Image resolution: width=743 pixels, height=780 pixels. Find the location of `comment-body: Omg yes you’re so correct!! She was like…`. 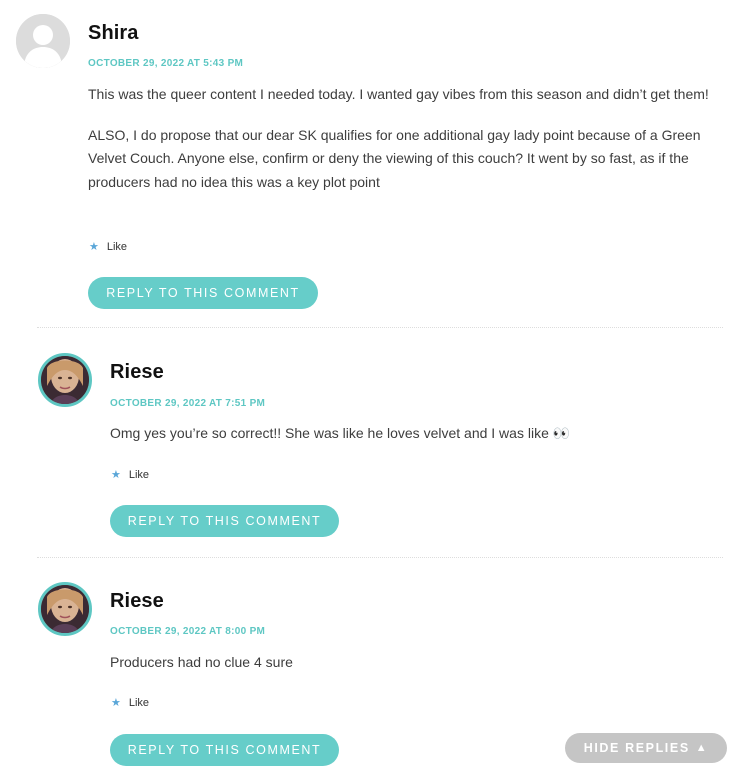

comment-body: Omg yes you’re so correct!! She was like… is located at coordinates (415, 442).